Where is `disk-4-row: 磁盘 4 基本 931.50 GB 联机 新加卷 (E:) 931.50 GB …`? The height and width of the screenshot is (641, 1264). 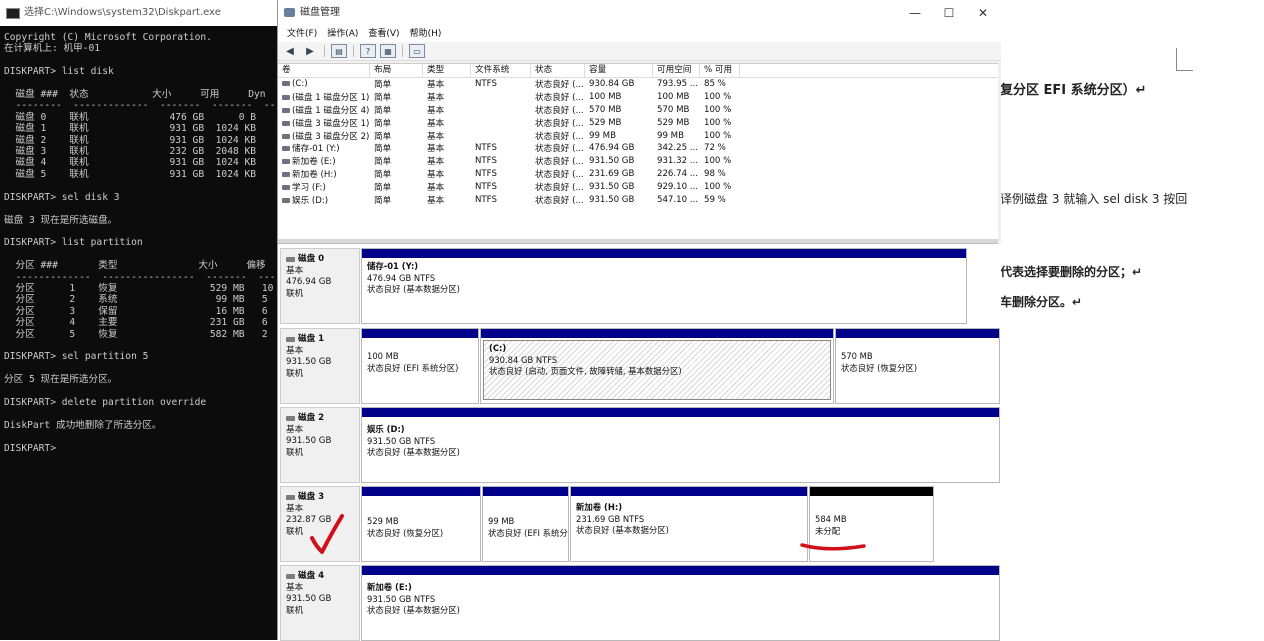
disk-4-row: 磁盘 4 基本 931.50 GB 联机 新加卷 (E:) 931.50 GB … is located at coordinates (640, 603).